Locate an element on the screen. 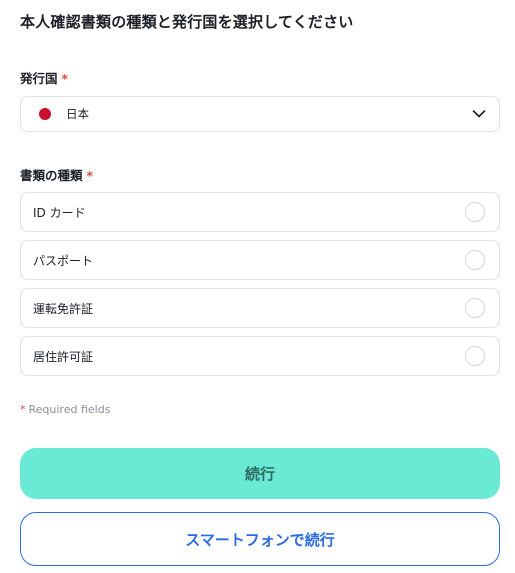 Image resolution: width=515 pixels, height=573 pixels. country-select-value: 日本 is located at coordinates (77, 114).